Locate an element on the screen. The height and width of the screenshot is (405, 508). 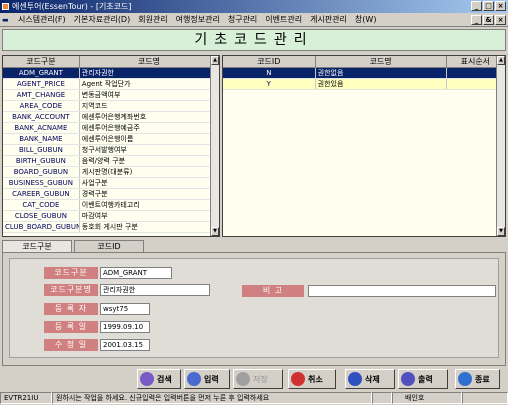
search-button: 검색 is located at coordinates (159, 379).